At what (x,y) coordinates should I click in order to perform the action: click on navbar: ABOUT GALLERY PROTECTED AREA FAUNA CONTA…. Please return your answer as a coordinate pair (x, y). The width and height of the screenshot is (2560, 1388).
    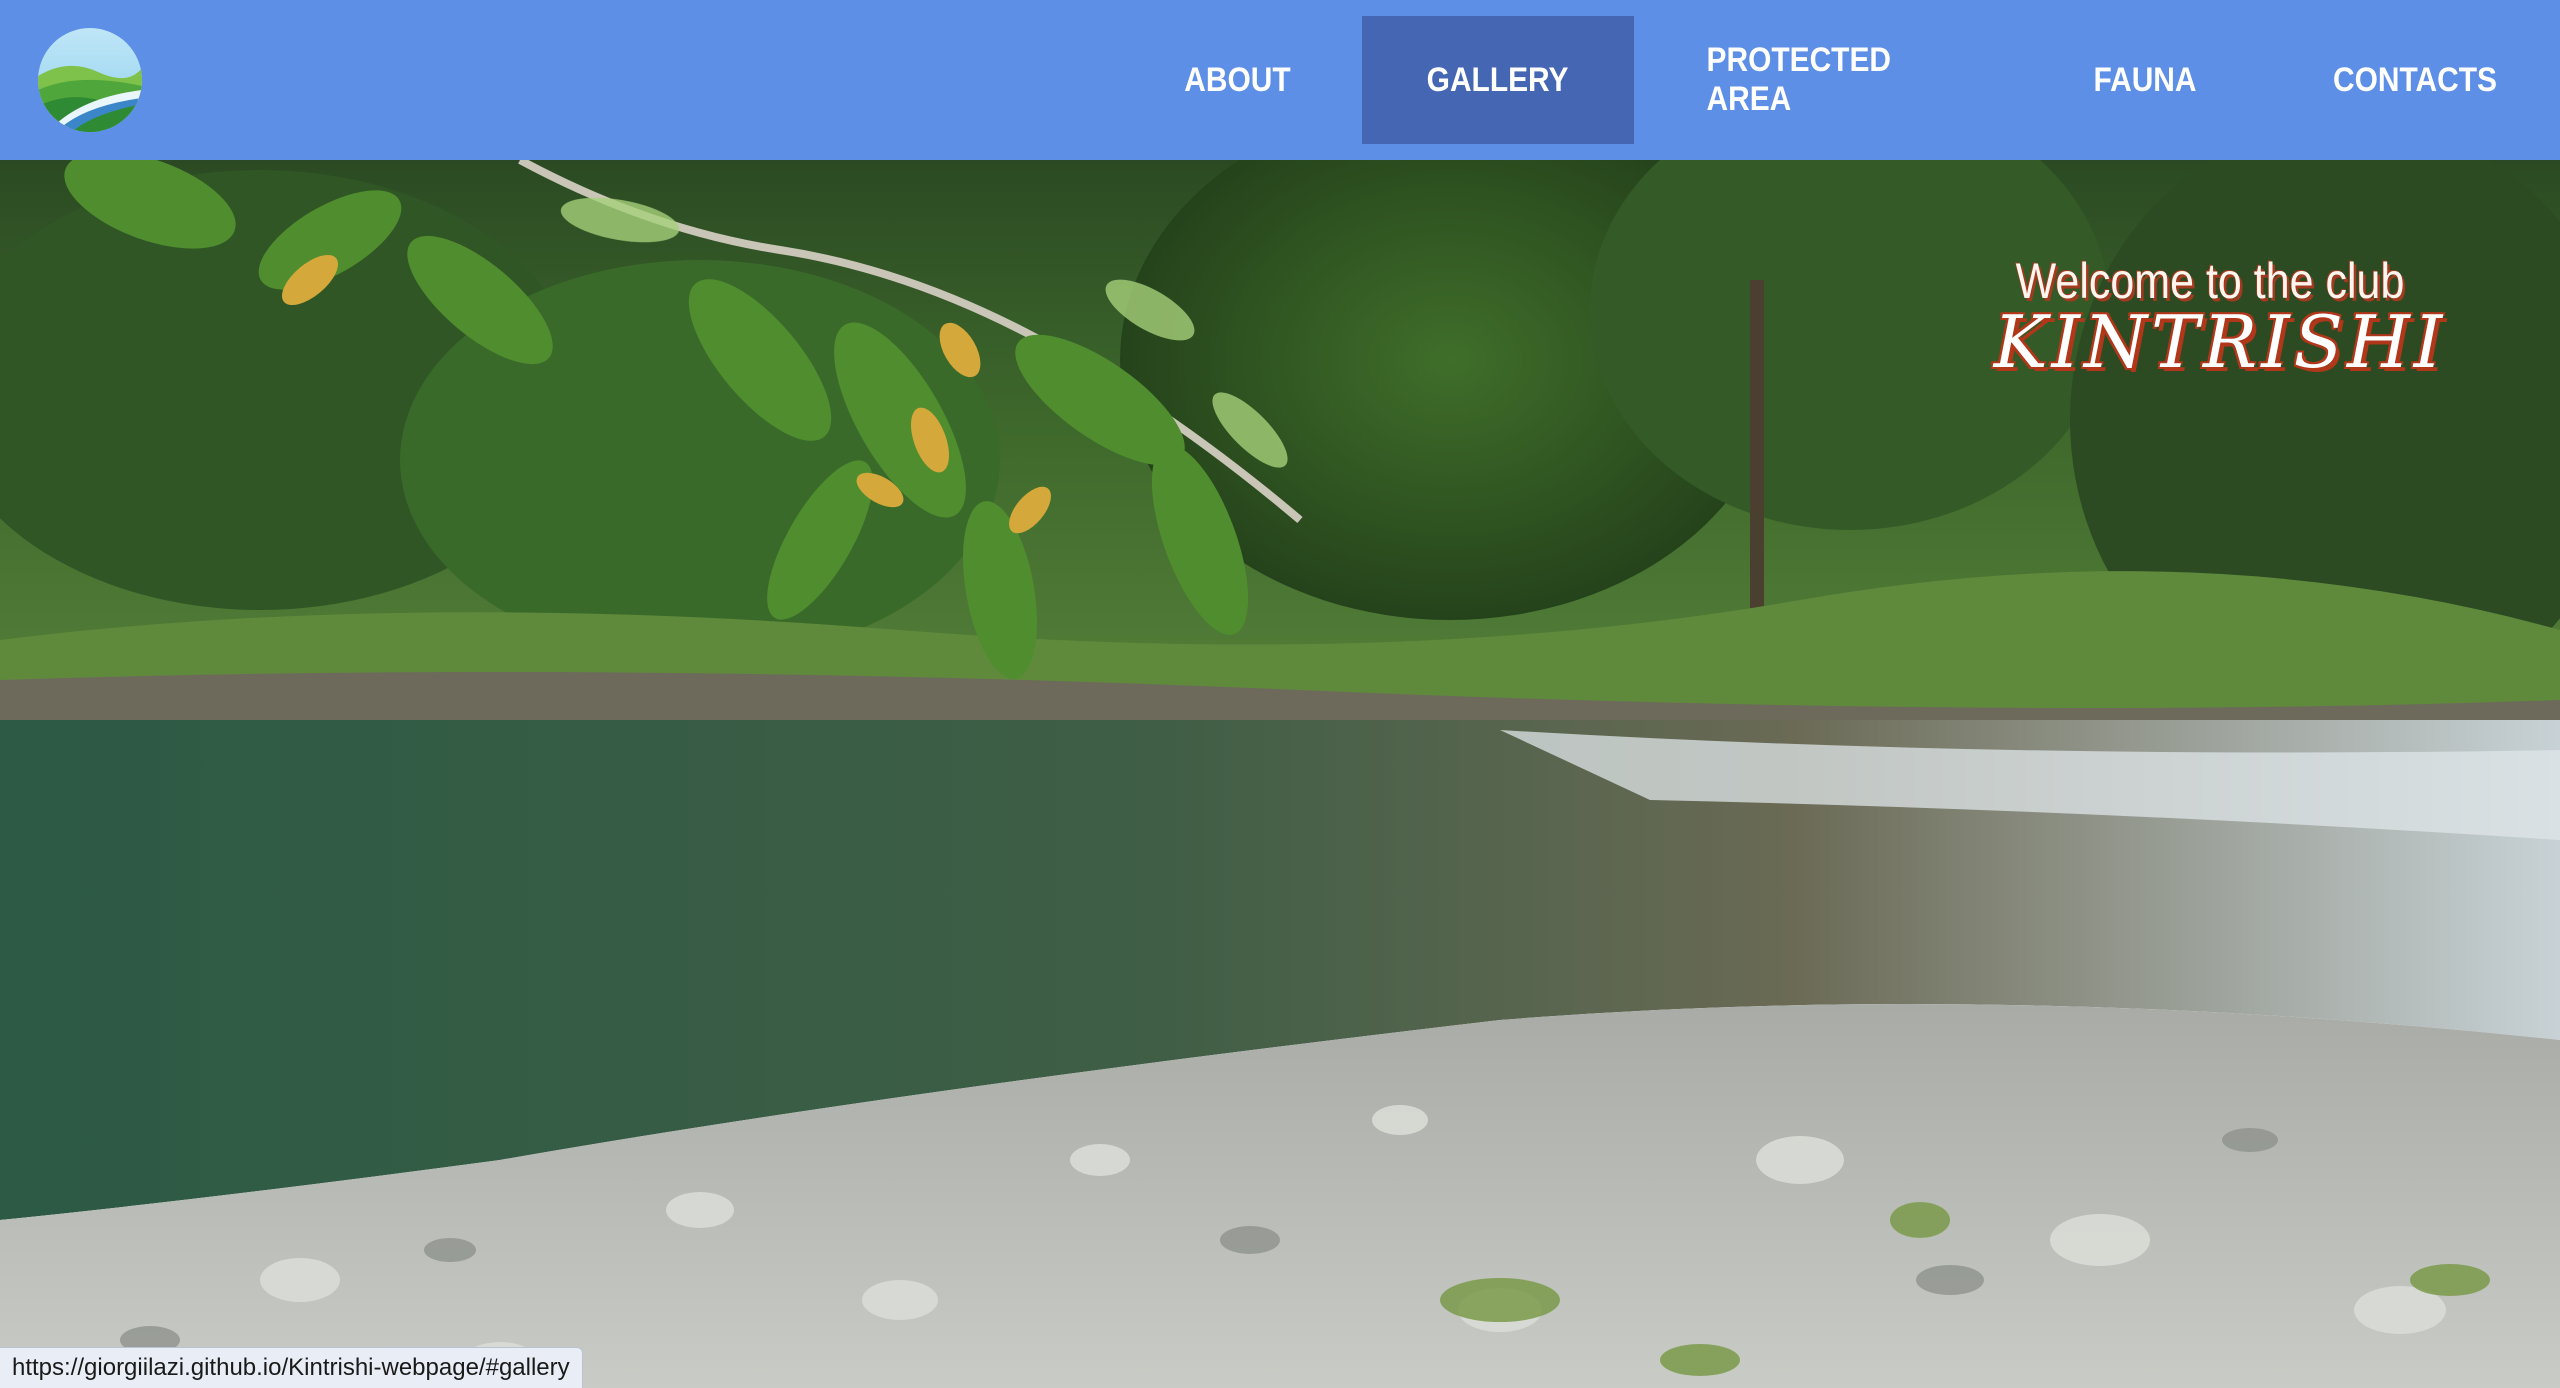
    Looking at the image, I should click on (1280, 80).